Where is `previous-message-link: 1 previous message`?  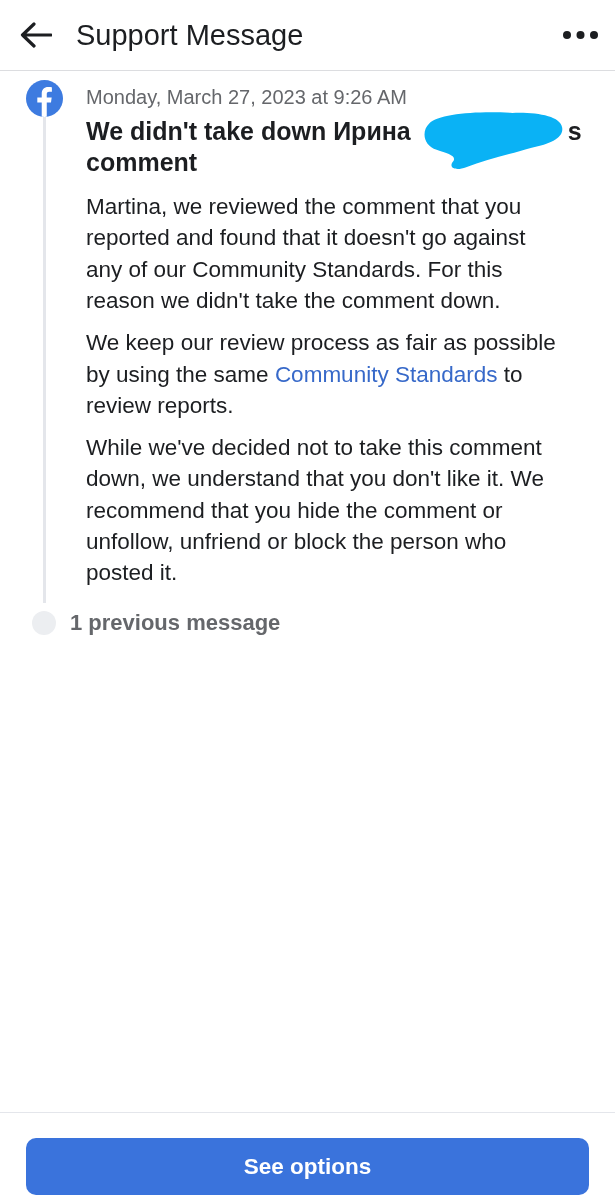
previous-message-link: 1 previous message is located at coordinates (175, 622).